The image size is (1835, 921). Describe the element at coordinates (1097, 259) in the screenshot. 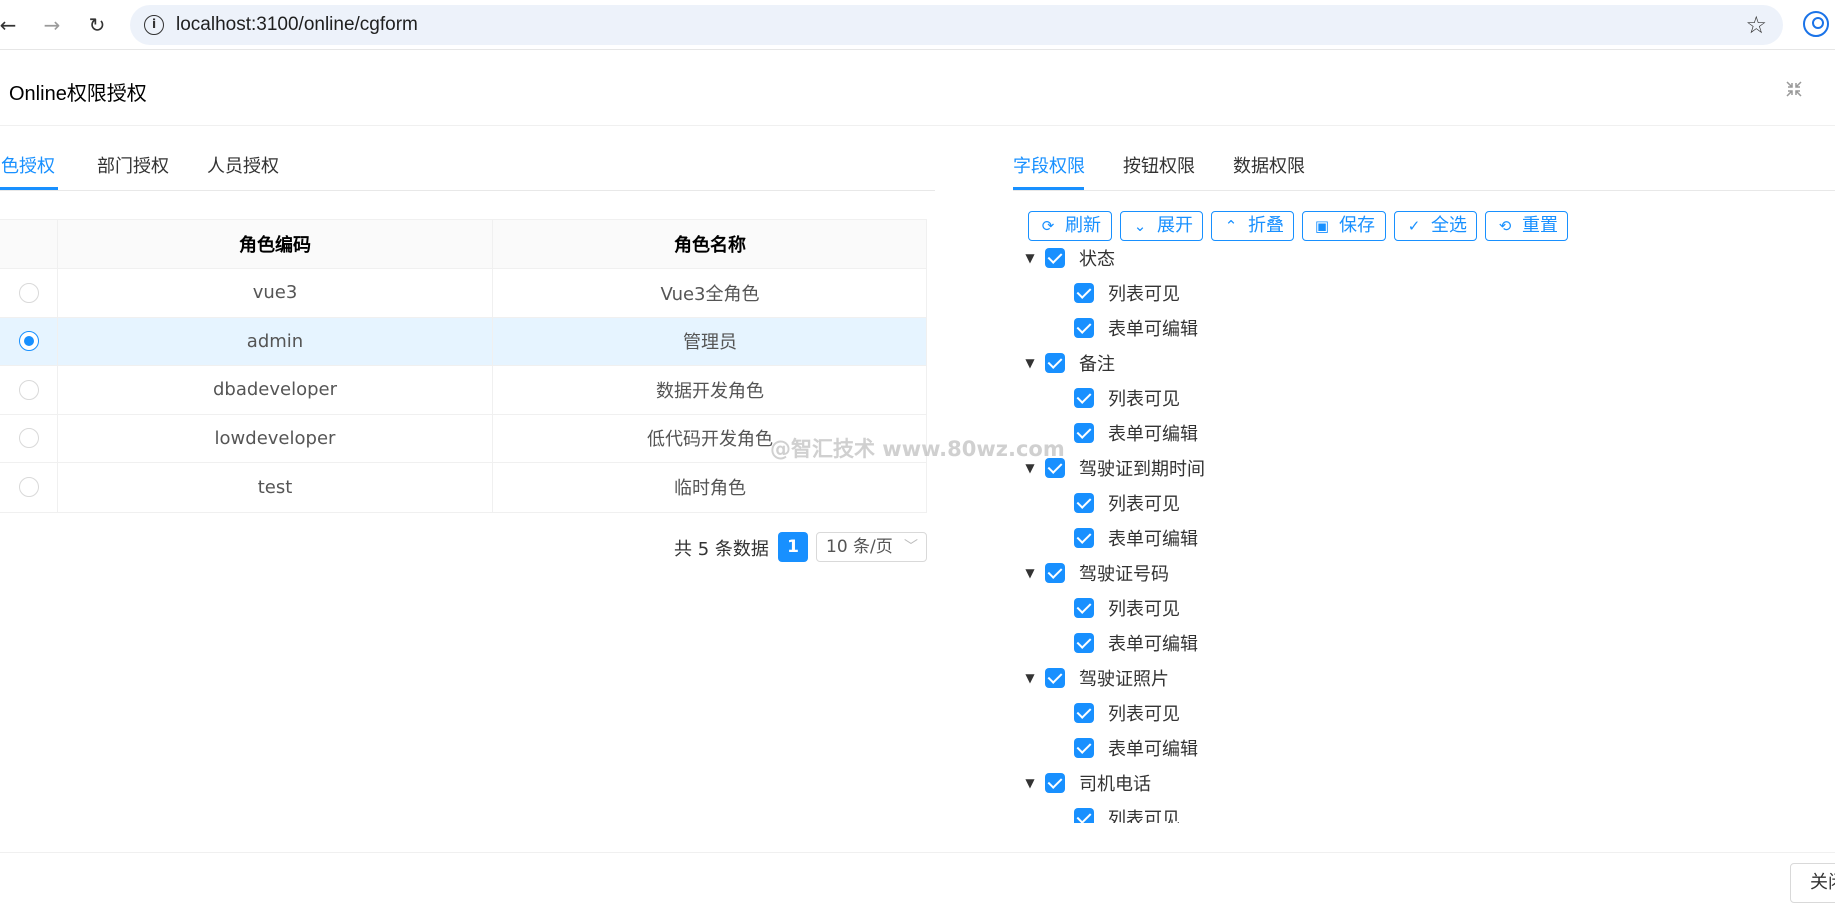

I see `tree-node-label: 状态` at that location.